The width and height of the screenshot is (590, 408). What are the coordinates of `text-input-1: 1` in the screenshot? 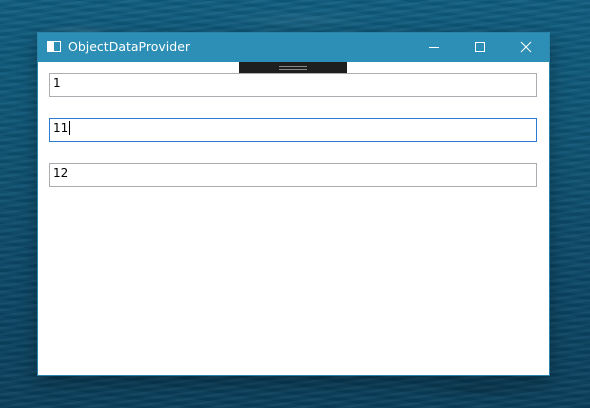 It's located at (293, 85).